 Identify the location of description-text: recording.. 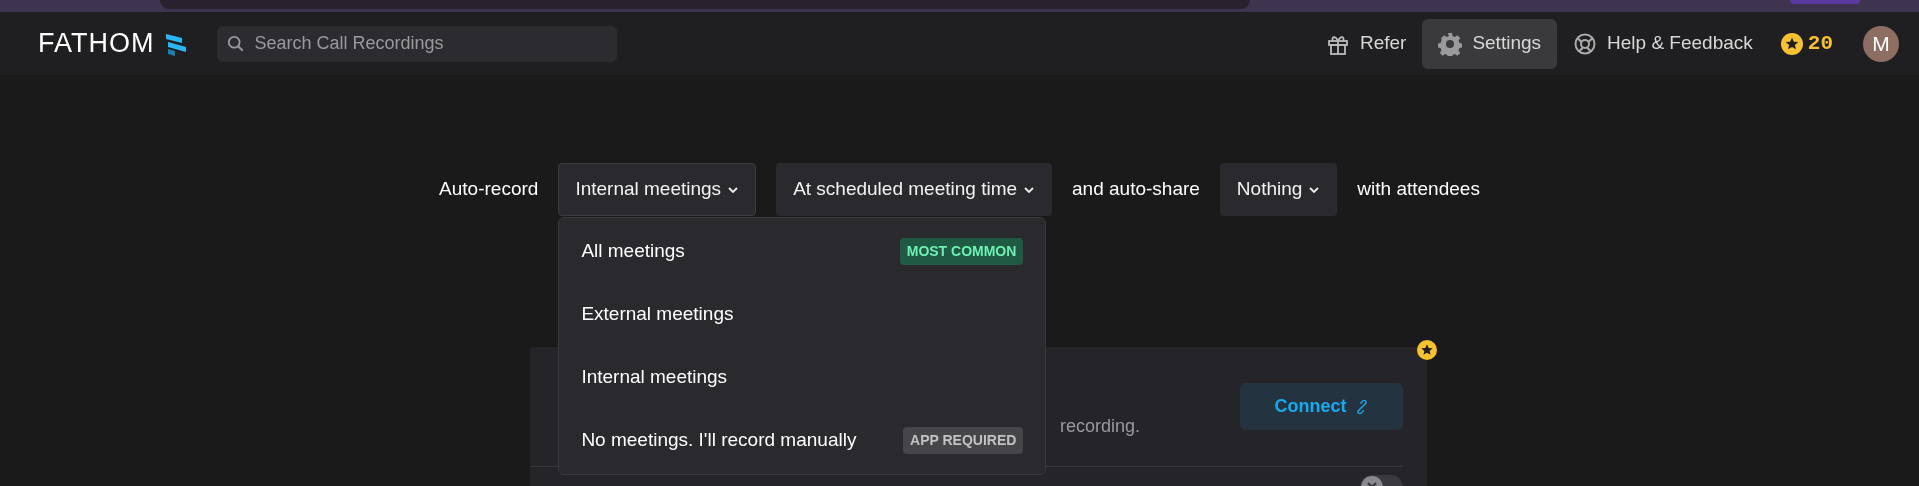
(1100, 426).